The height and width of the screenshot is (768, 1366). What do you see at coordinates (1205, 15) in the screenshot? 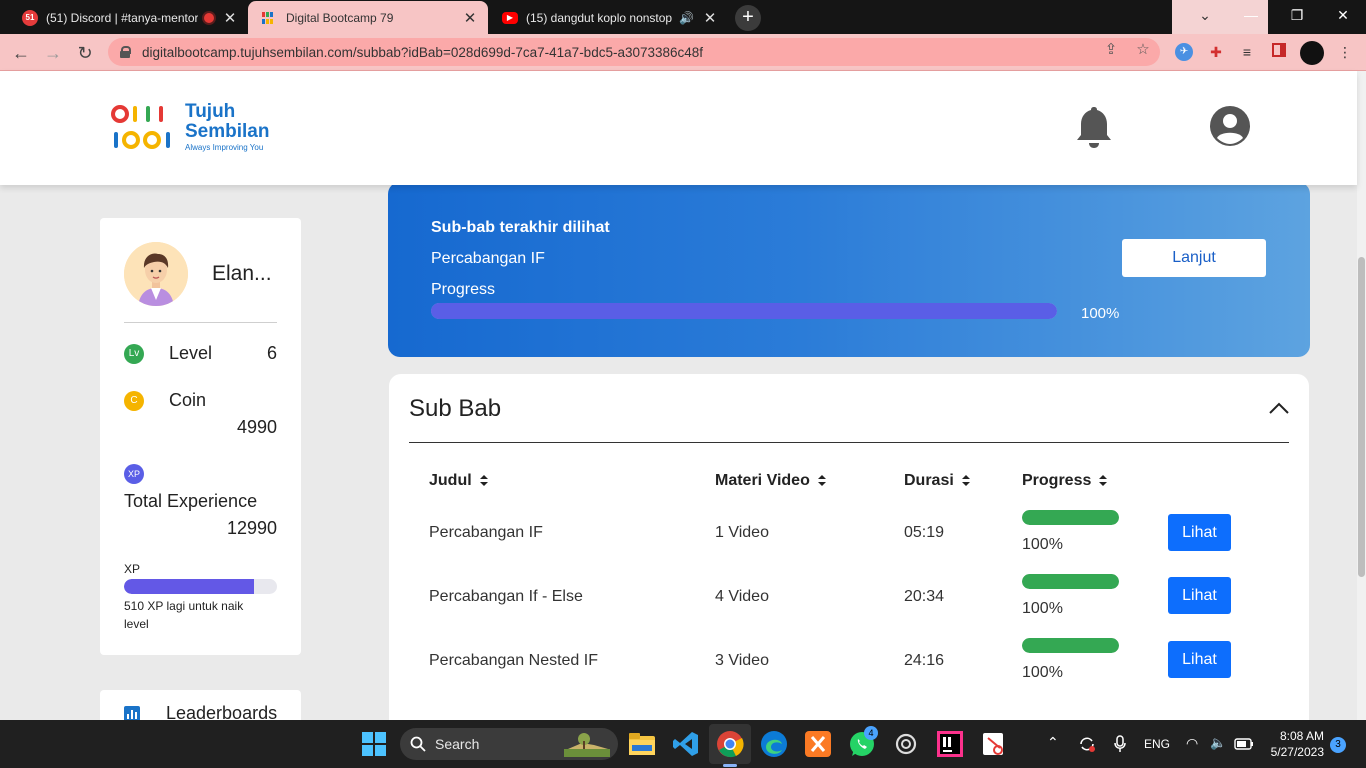
I see `tab-search-chevron-icon: ⌄` at bounding box center [1205, 15].